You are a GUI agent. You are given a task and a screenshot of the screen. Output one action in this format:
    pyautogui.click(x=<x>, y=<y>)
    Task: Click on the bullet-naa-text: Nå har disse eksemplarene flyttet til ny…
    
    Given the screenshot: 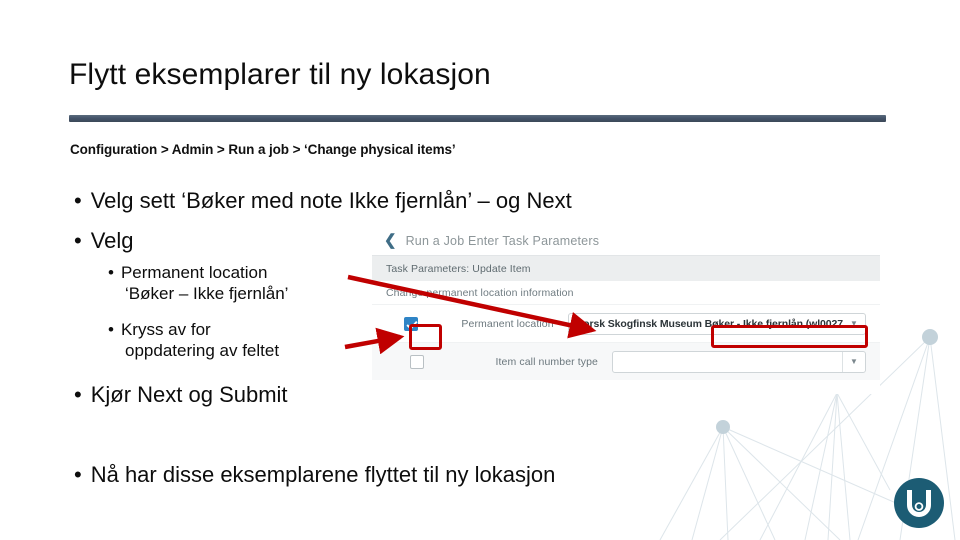 What is the action you would take?
    pyautogui.click(x=323, y=474)
    